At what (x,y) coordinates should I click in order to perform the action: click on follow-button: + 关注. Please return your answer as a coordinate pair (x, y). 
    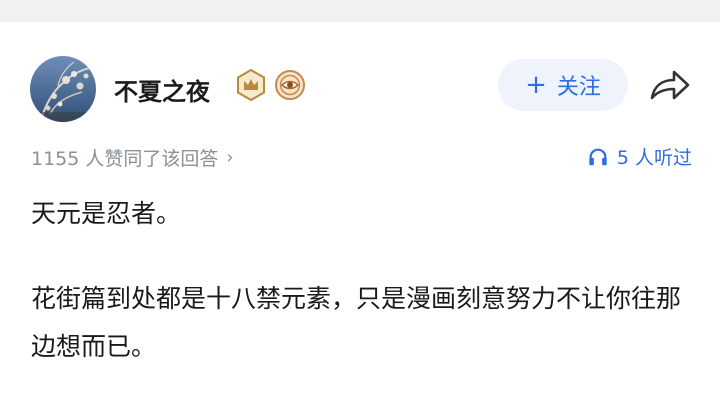
    Looking at the image, I should click on (563, 85).